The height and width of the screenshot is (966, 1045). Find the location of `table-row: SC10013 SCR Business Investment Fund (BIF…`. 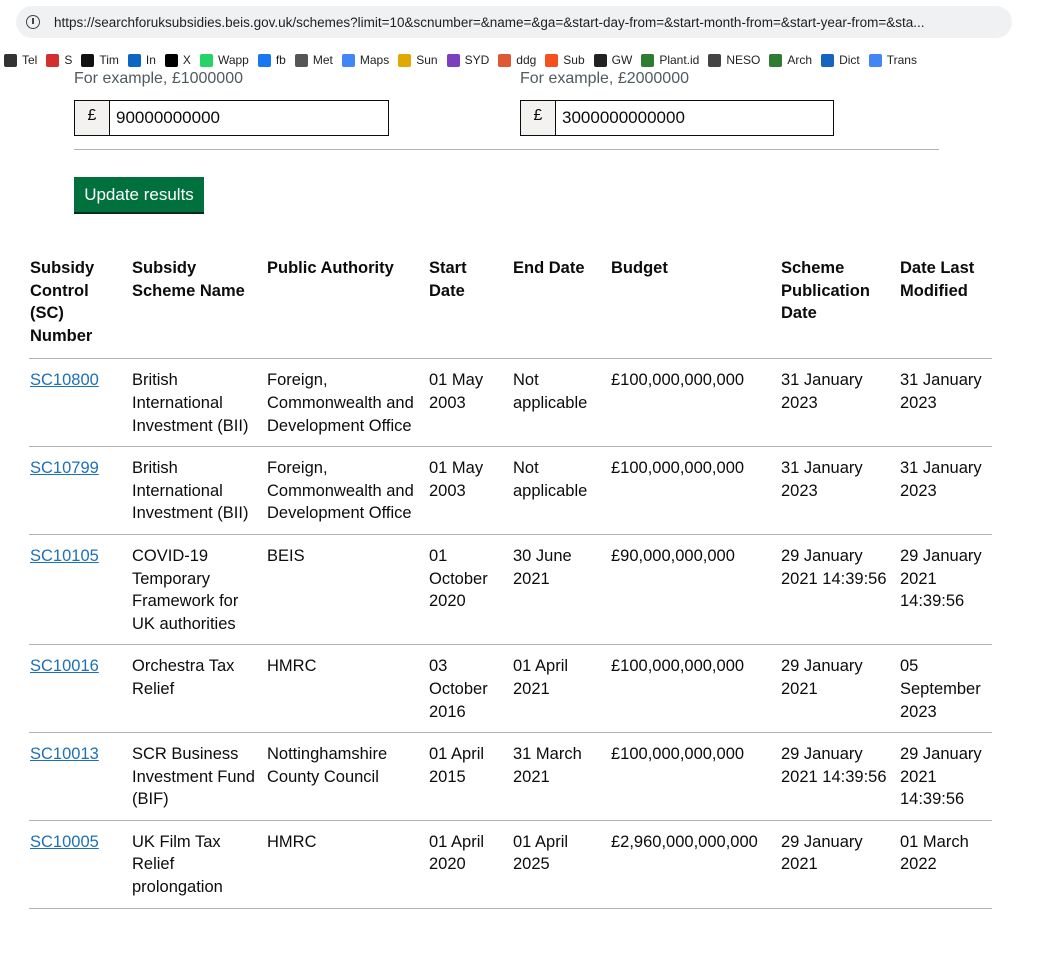

table-row: SC10013 SCR Business Investment Fund (BIF… is located at coordinates (510, 776).